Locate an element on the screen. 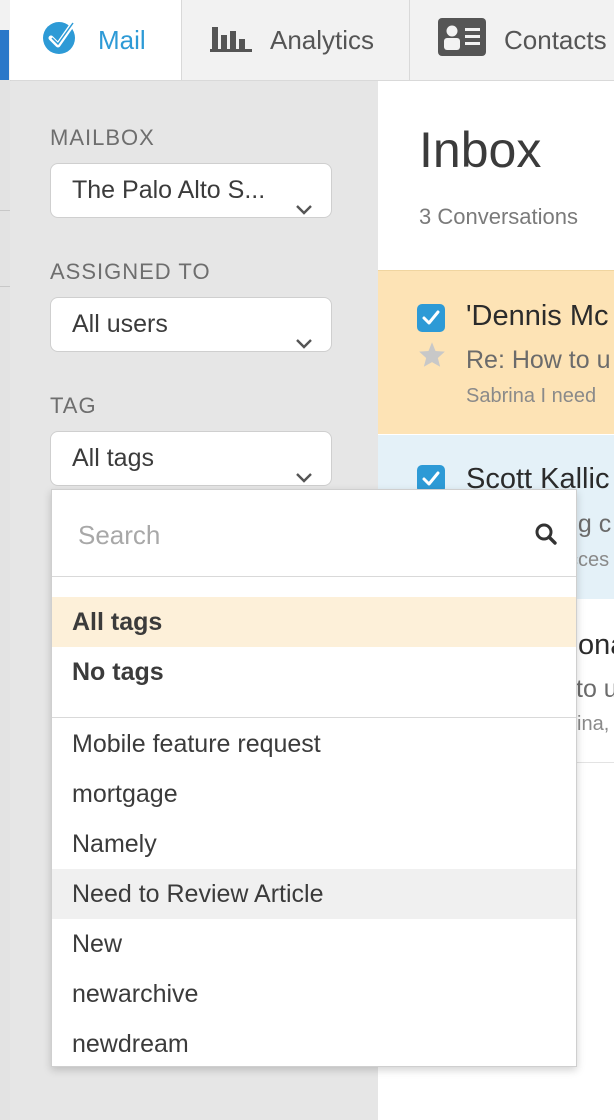  tab-analytics-label: Analytics is located at coordinates (322, 39).